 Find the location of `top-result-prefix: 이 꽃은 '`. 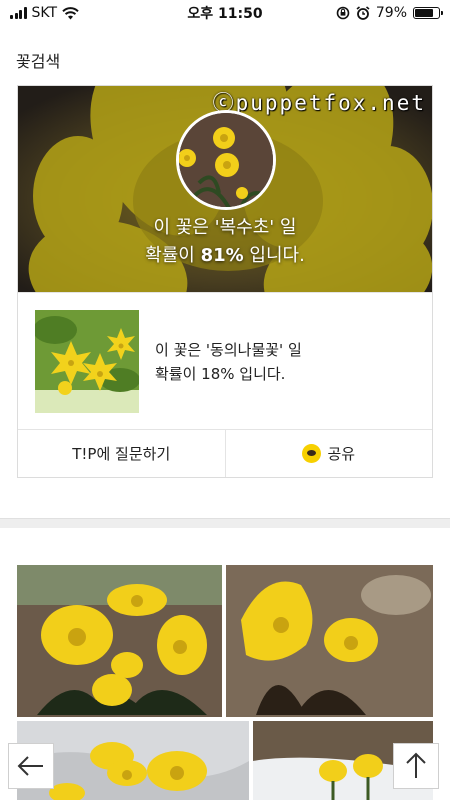

top-result-prefix: 이 꽃은 ' is located at coordinates (186, 227).